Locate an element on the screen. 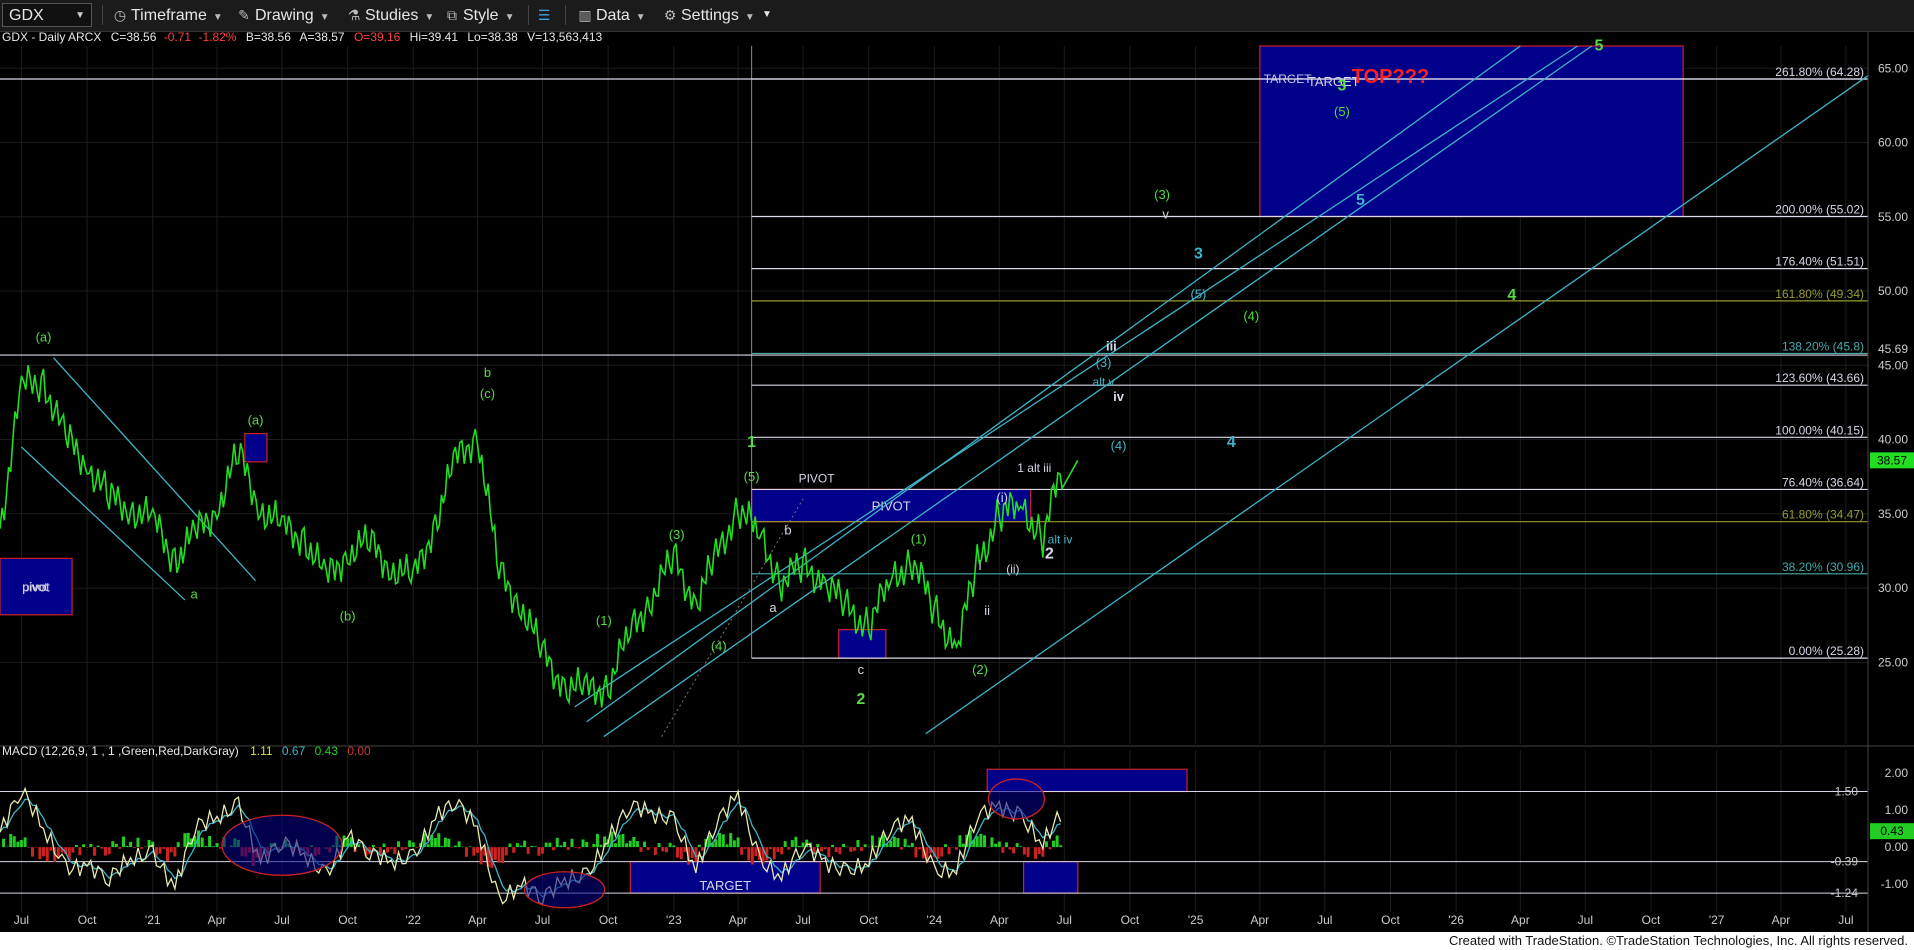 This screenshot has height=950, width=1914. wave-label: (ii) is located at coordinates (1012, 569).